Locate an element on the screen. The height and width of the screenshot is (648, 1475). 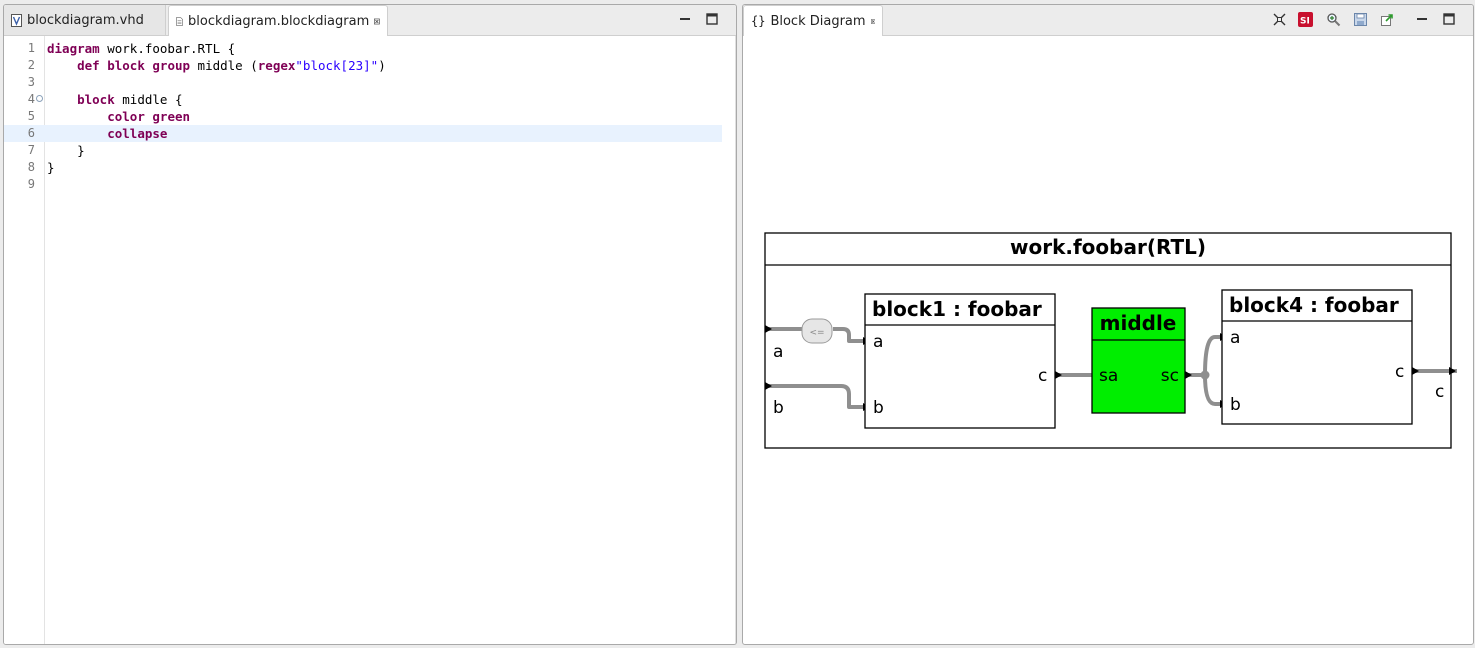
editor-scrollbar is located at coordinates (735, 340).